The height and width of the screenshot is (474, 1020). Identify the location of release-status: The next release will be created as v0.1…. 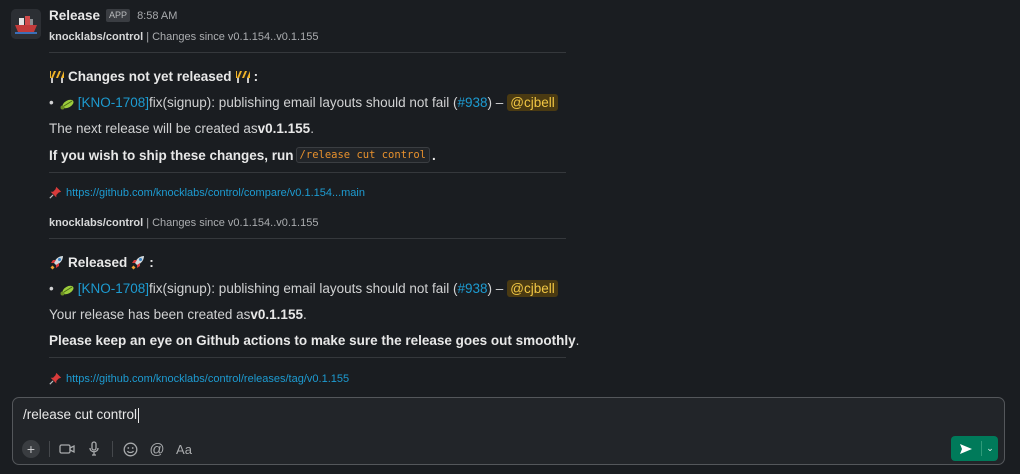
(181, 128).